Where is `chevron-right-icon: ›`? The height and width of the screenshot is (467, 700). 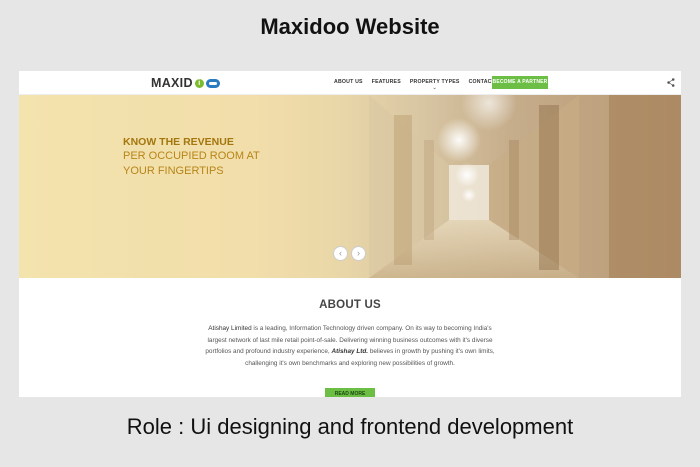 chevron-right-icon: › is located at coordinates (358, 253).